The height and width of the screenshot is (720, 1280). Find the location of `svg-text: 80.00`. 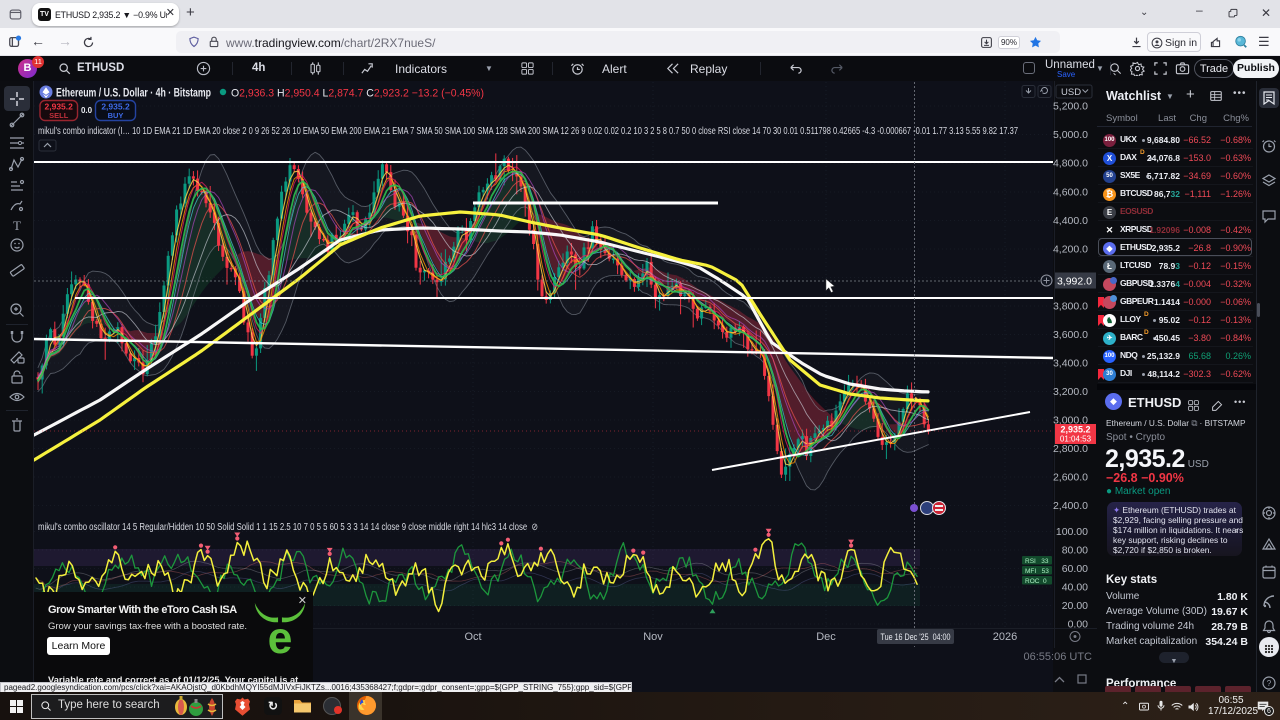

svg-text: 80.00 is located at coordinates (1075, 551).